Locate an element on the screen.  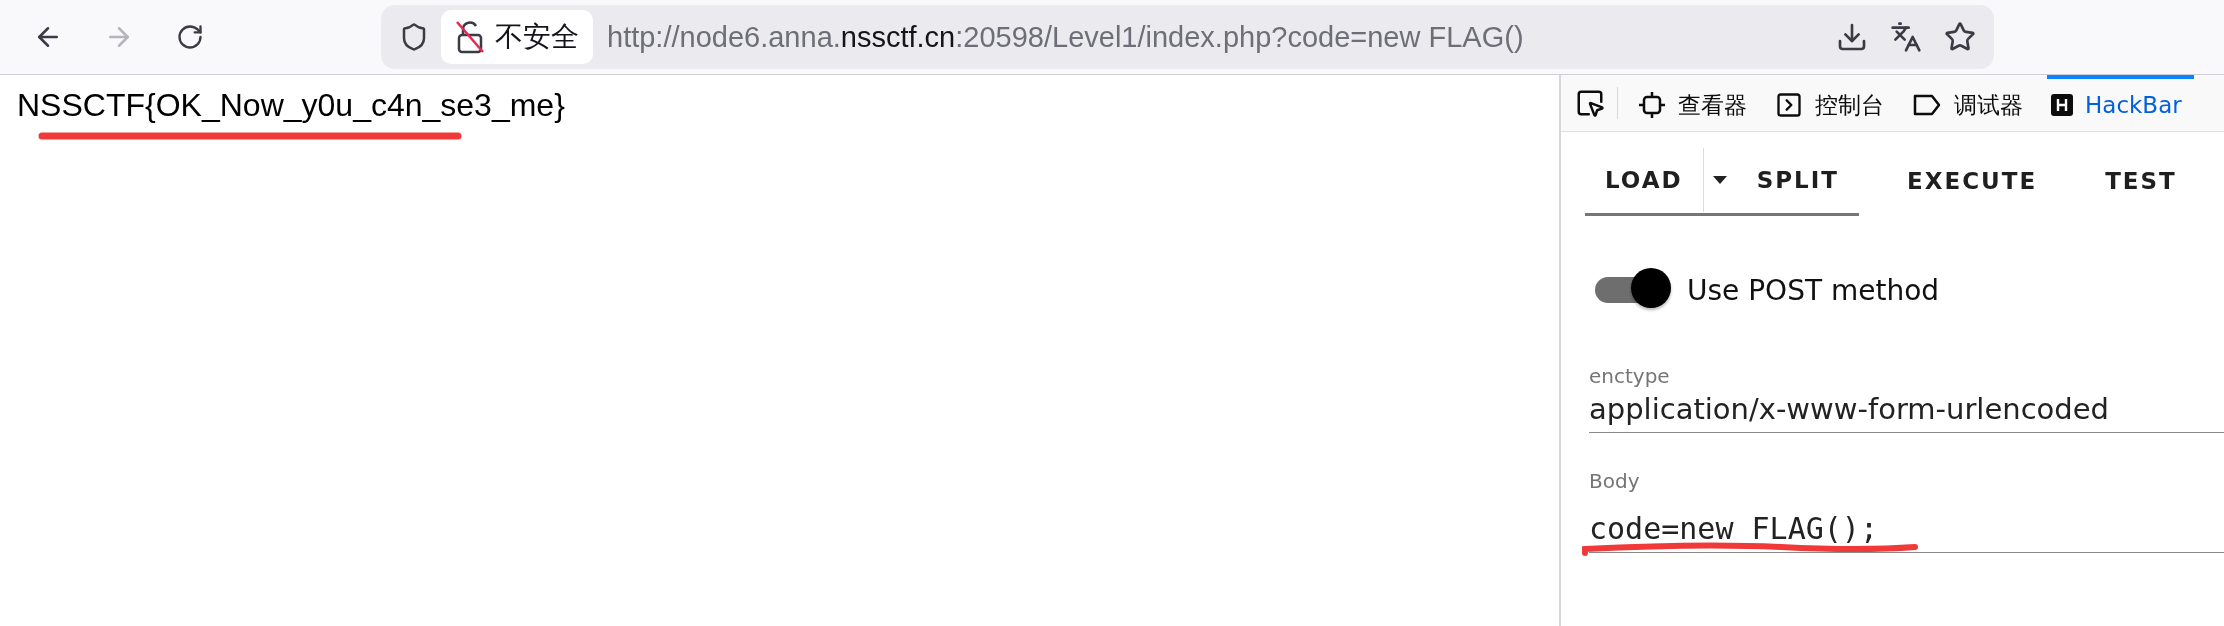
element-picker-icon is located at coordinates (1596, 103).